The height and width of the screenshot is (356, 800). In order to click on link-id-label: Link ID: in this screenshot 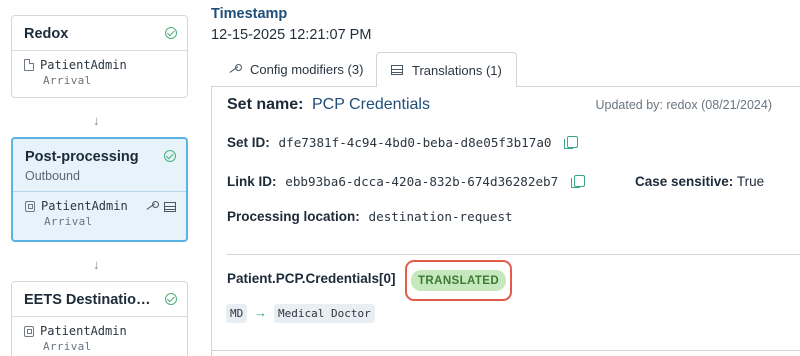, I will do `click(252, 181)`.